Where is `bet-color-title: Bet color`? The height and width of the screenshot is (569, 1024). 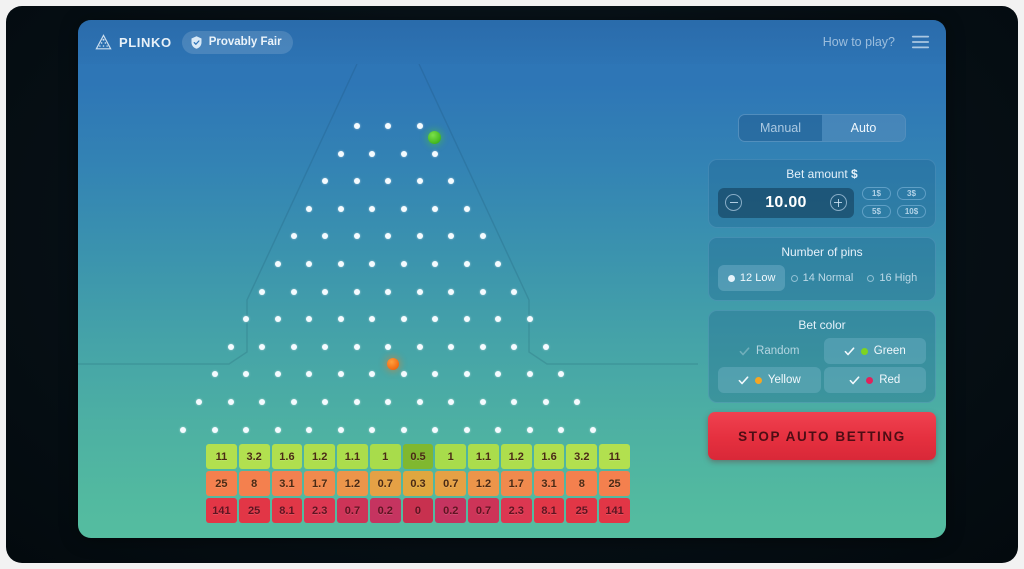 bet-color-title: Bet color is located at coordinates (822, 325).